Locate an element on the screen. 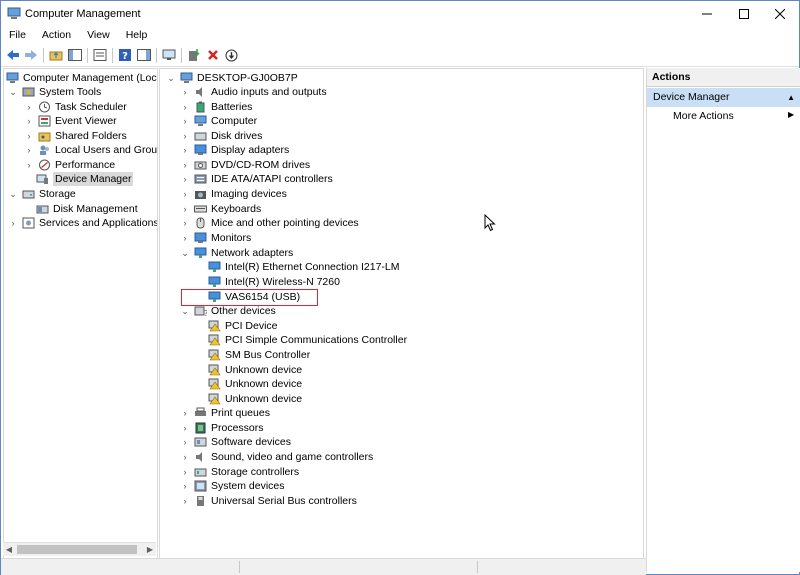 This screenshot has height=575, width=800. device-sm-bus-controller: SM Bus Controller is located at coordinates (259, 355).